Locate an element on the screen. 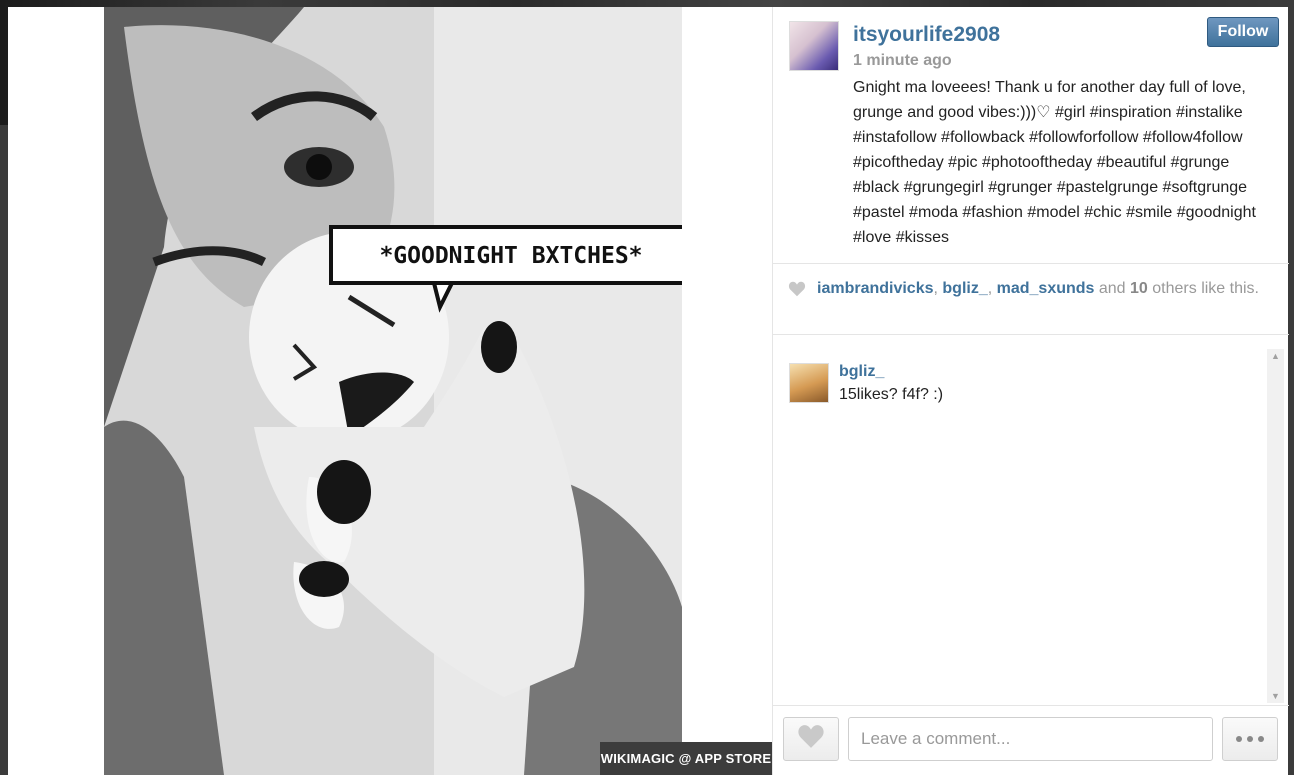 Image resolution: width=1294 pixels, height=775 pixels. arrow-up-icon: ▲ is located at coordinates (1275, 356).